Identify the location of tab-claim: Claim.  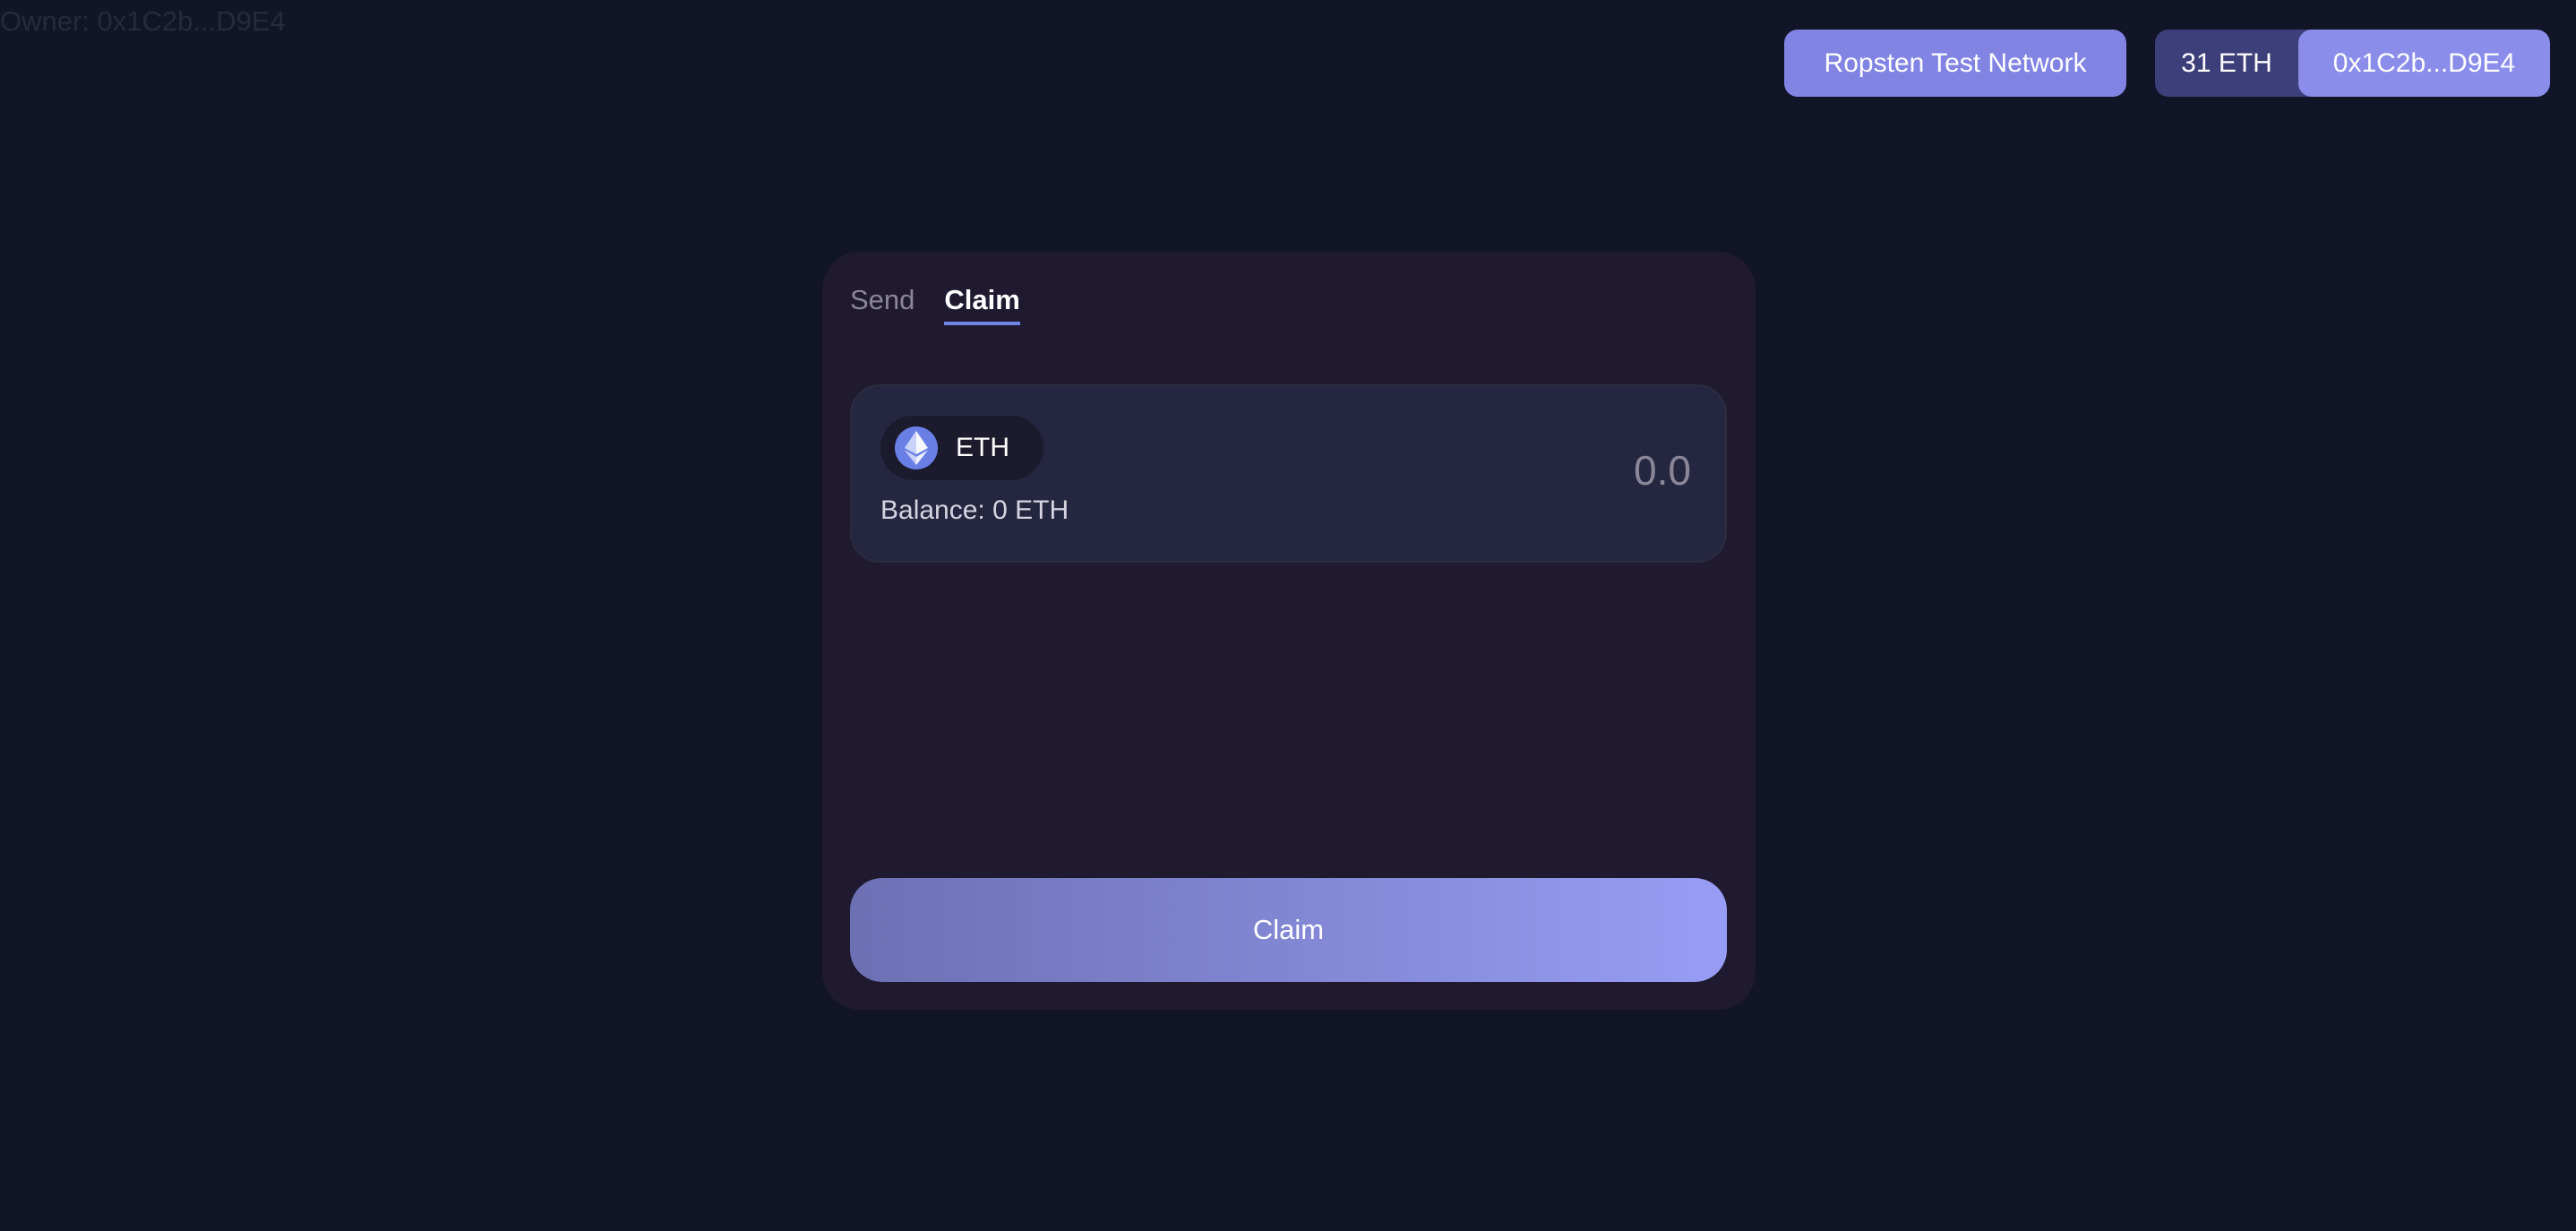
(982, 304).